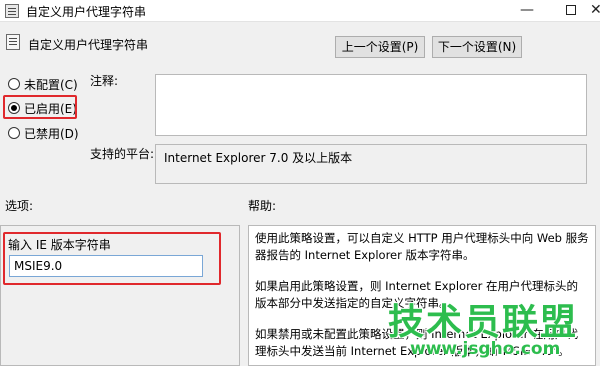  Describe the element at coordinates (477, 47) in the screenshot. I see `next-setting-button: 下一个设置(N)` at that location.